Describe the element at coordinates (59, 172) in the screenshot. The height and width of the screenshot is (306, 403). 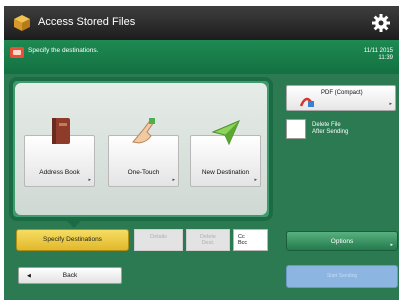
I see `address-book-label: Address Book` at that location.